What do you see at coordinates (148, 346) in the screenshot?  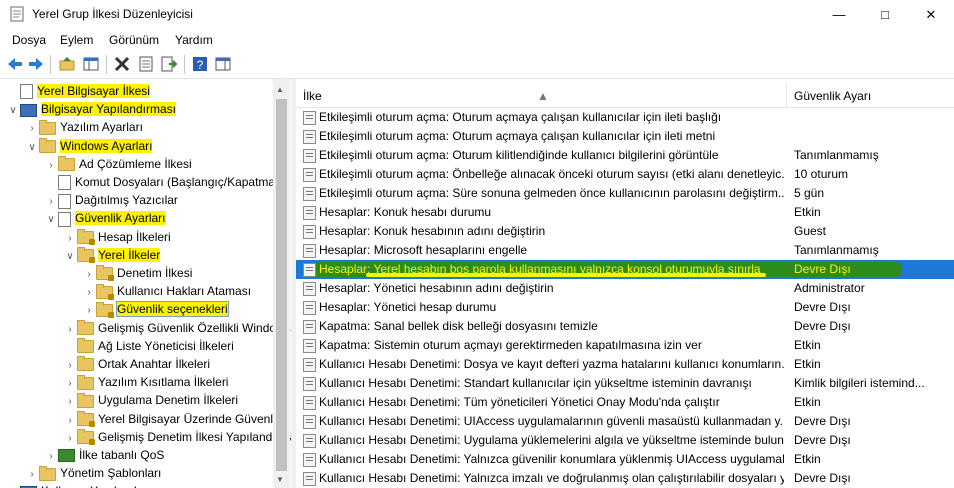 I see `tree-node: Ağ Liste Yöneticisi İlkeleri` at bounding box center [148, 346].